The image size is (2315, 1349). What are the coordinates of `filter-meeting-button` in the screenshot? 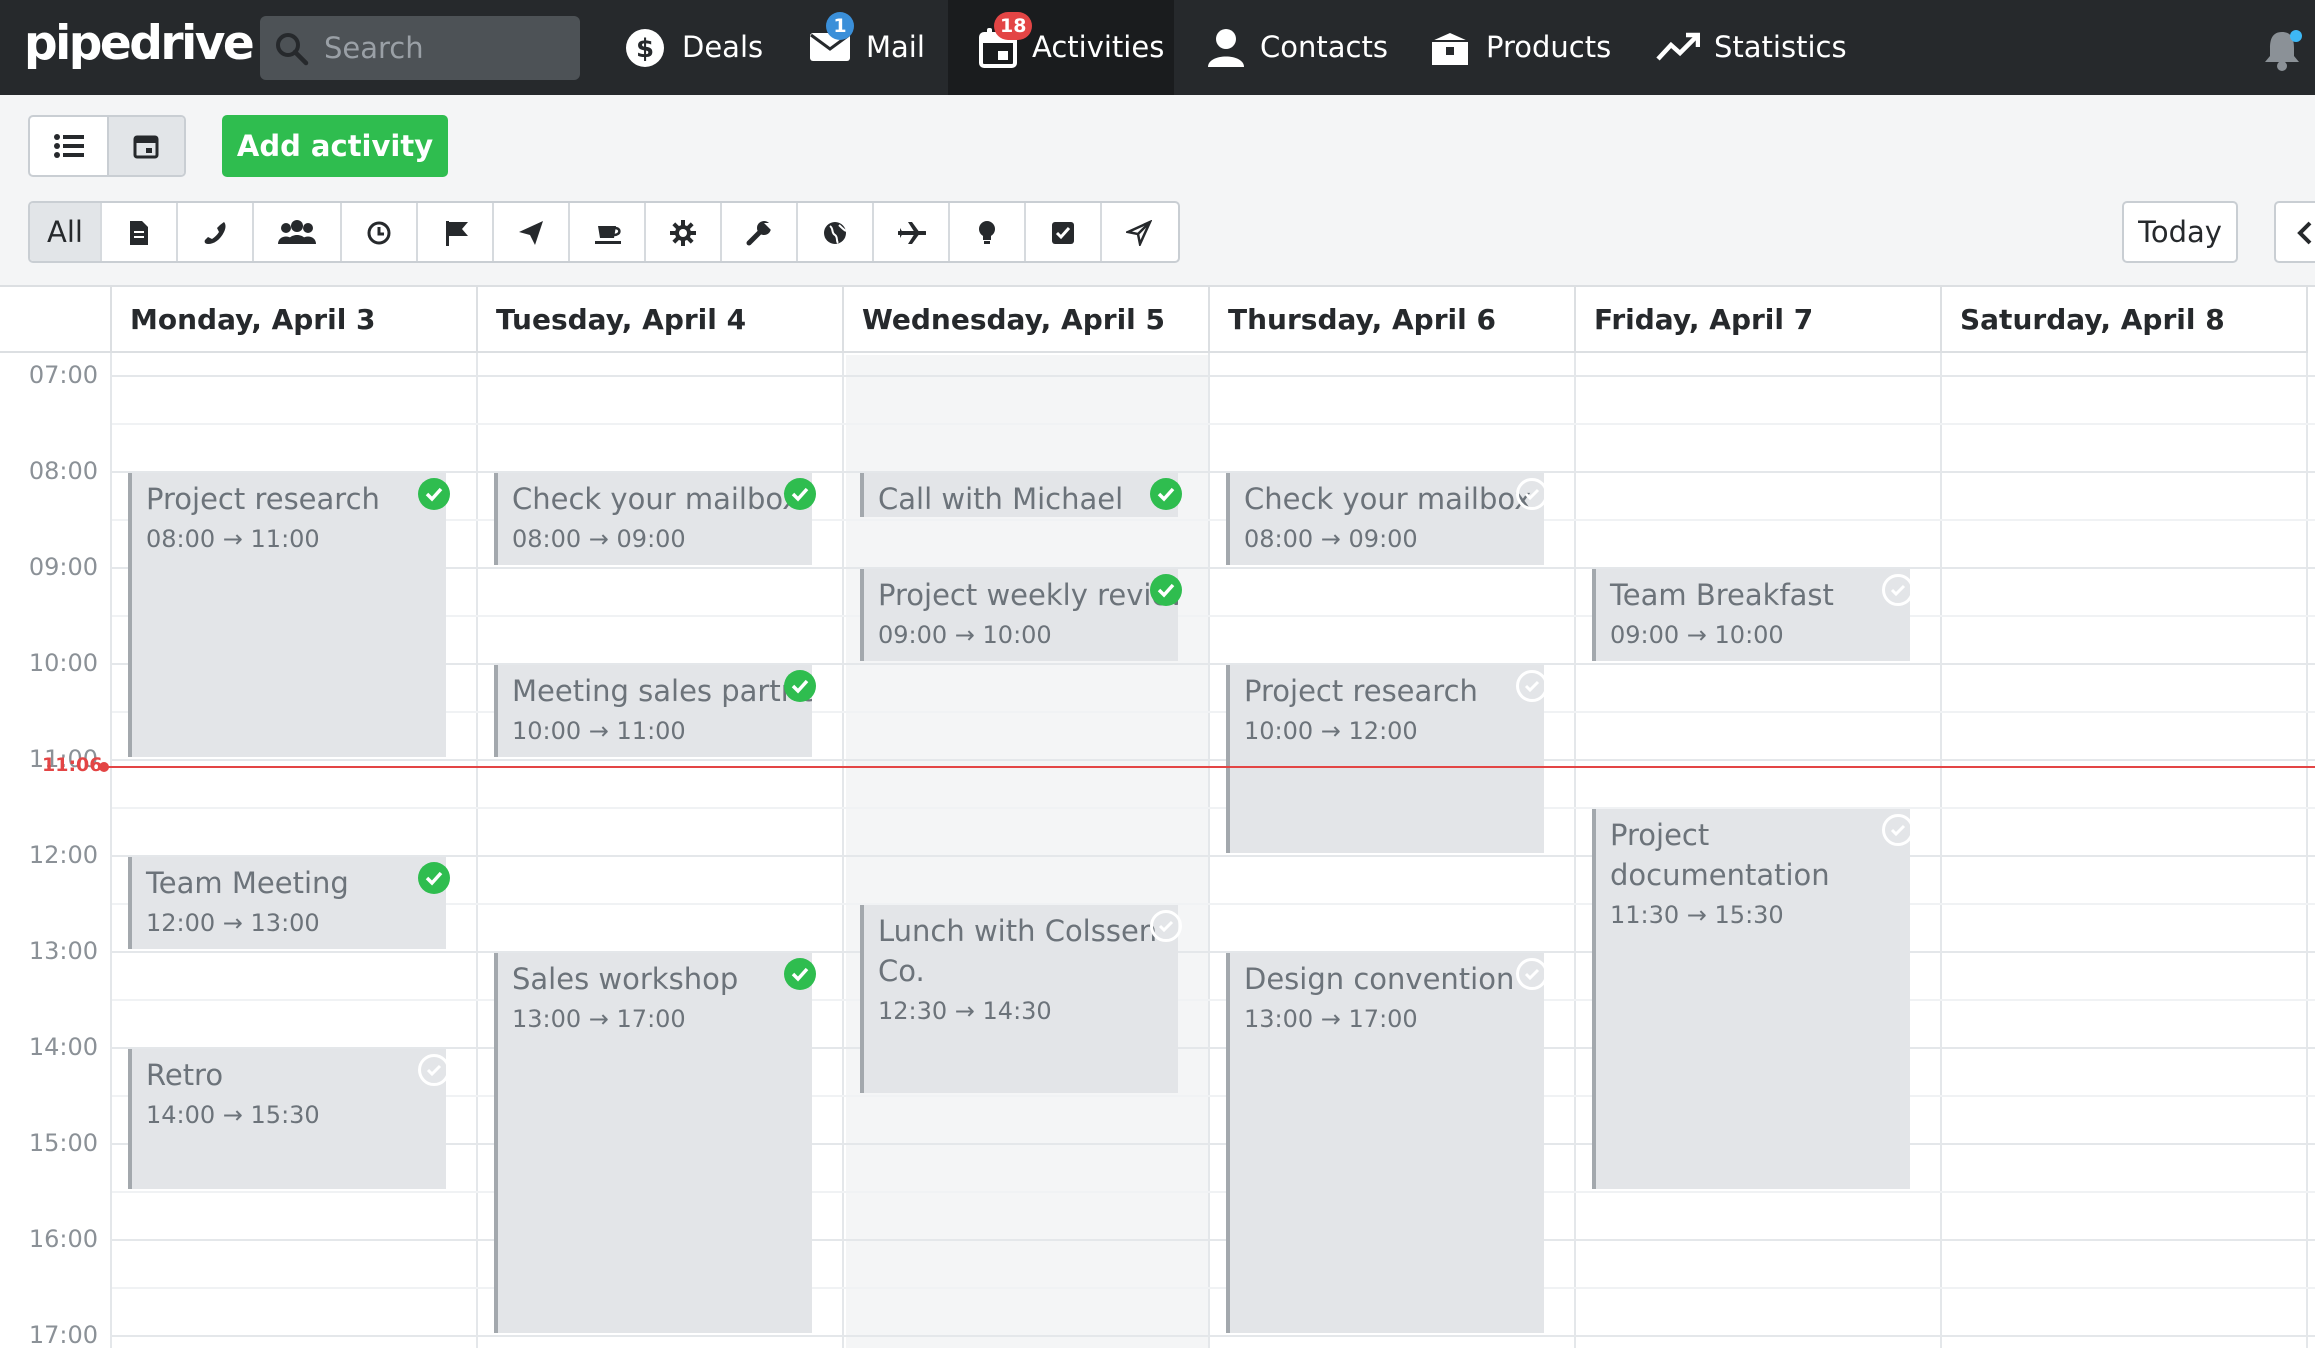 It's located at (298, 232).